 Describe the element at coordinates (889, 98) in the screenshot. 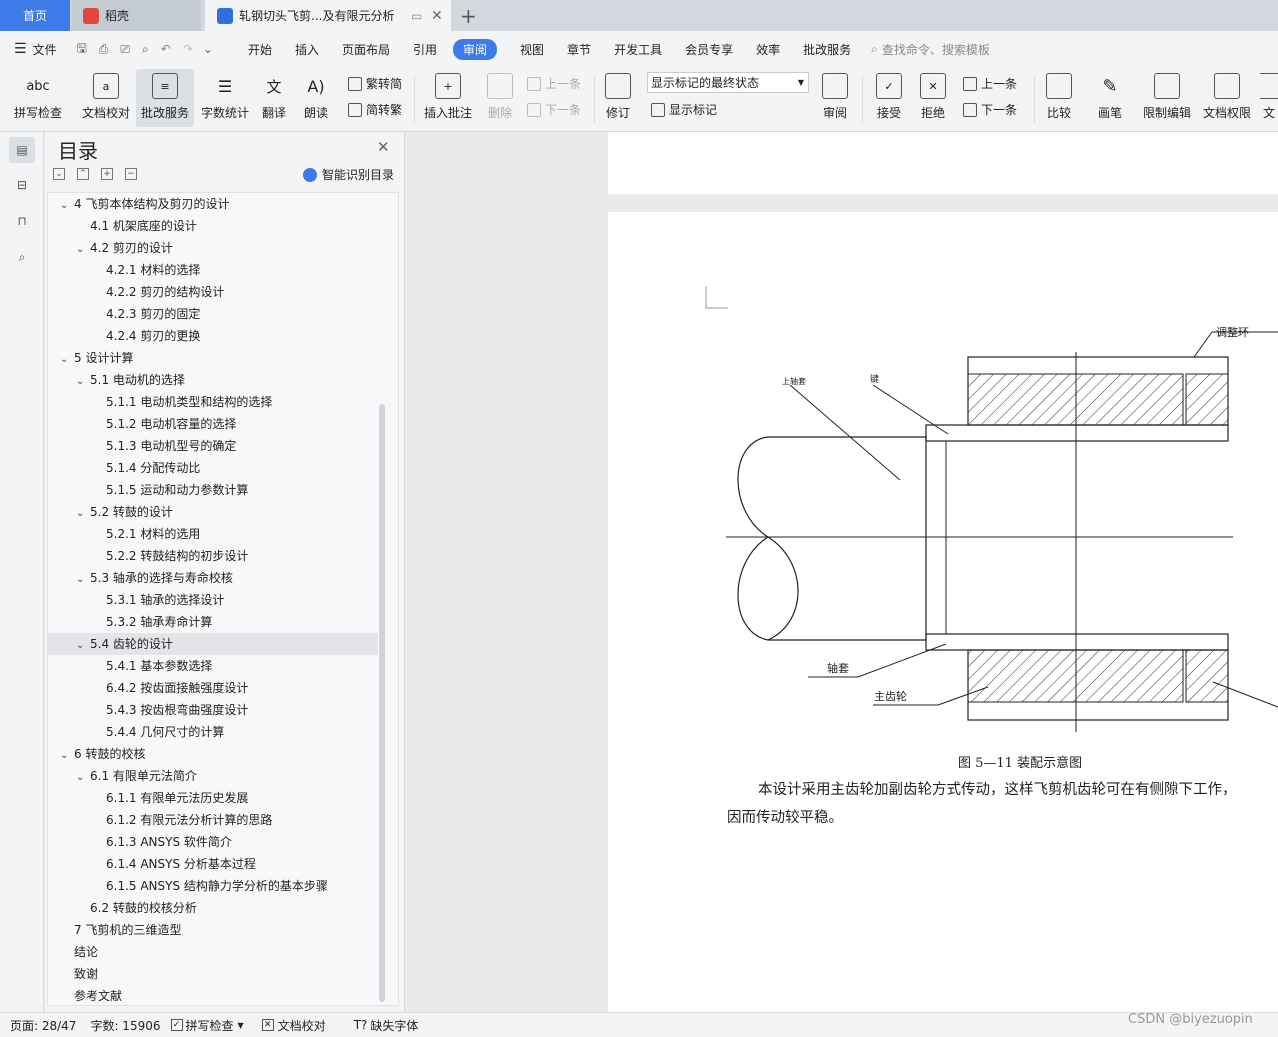

I see `accept-button: ✓ 接受` at that location.